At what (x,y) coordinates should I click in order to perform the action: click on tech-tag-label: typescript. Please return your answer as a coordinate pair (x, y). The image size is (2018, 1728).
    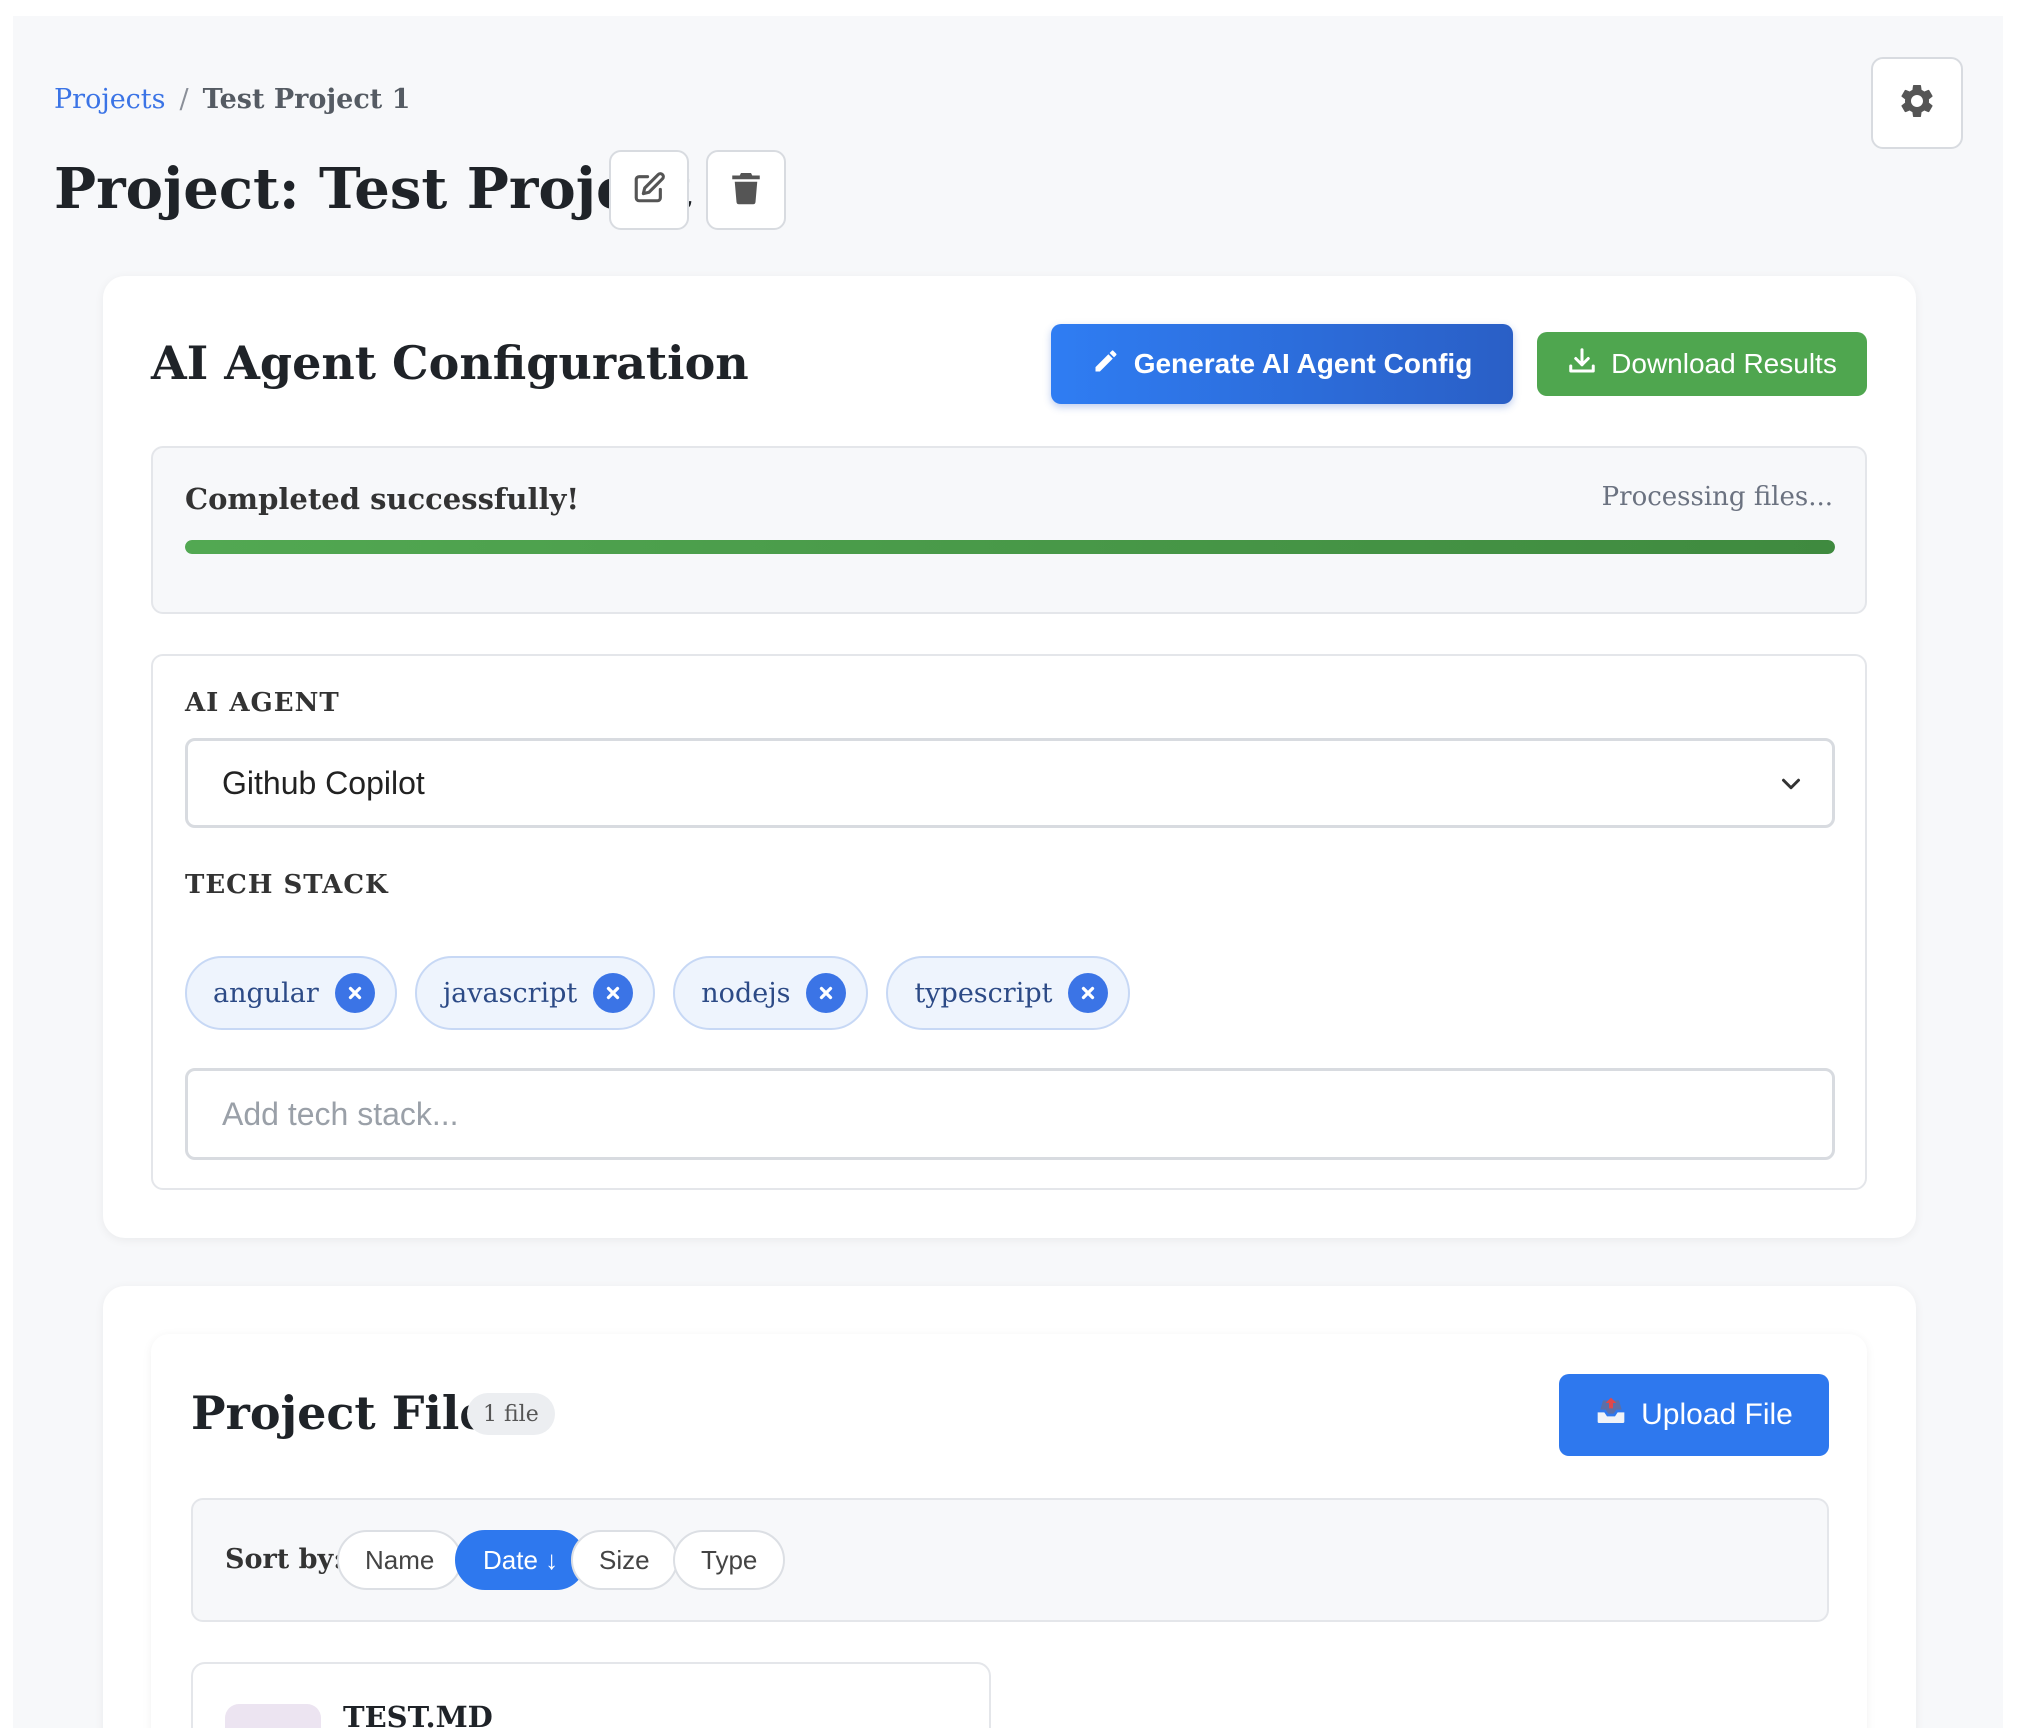
    Looking at the image, I should click on (983, 993).